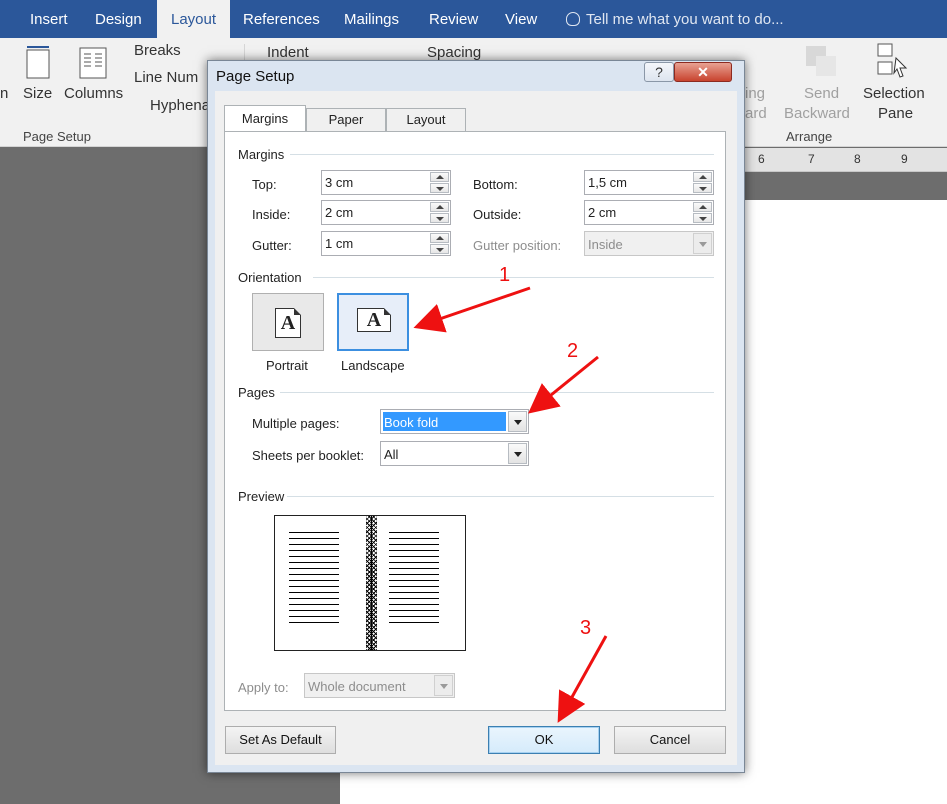  What do you see at coordinates (510, 504) in the screenshot?
I see `annotation-arrows` at bounding box center [510, 504].